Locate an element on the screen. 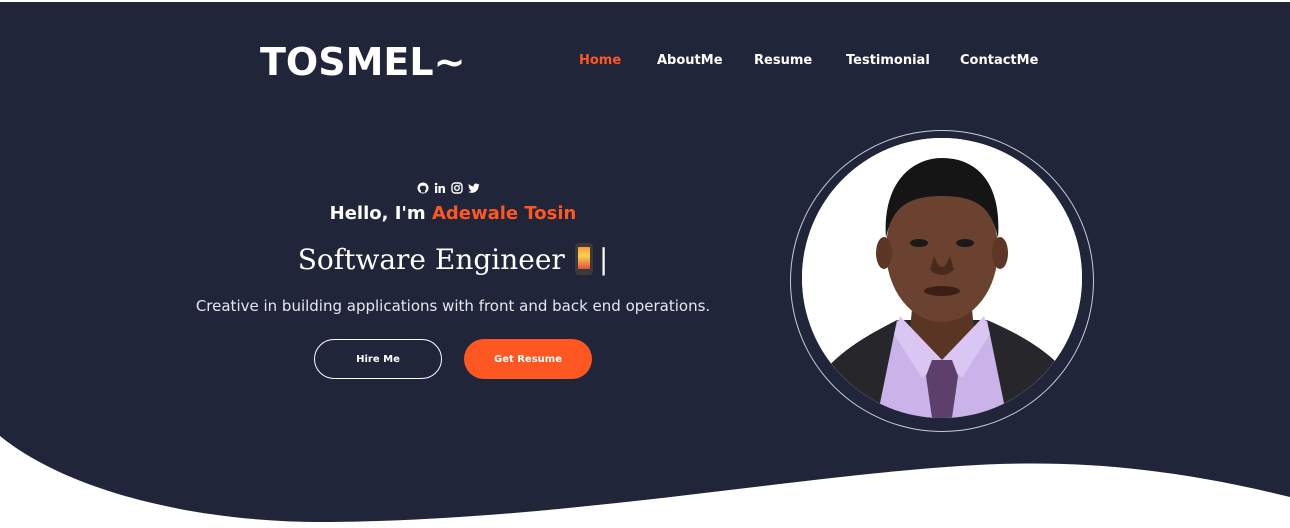  nav-testimonial: Testimonial is located at coordinates (888, 61).